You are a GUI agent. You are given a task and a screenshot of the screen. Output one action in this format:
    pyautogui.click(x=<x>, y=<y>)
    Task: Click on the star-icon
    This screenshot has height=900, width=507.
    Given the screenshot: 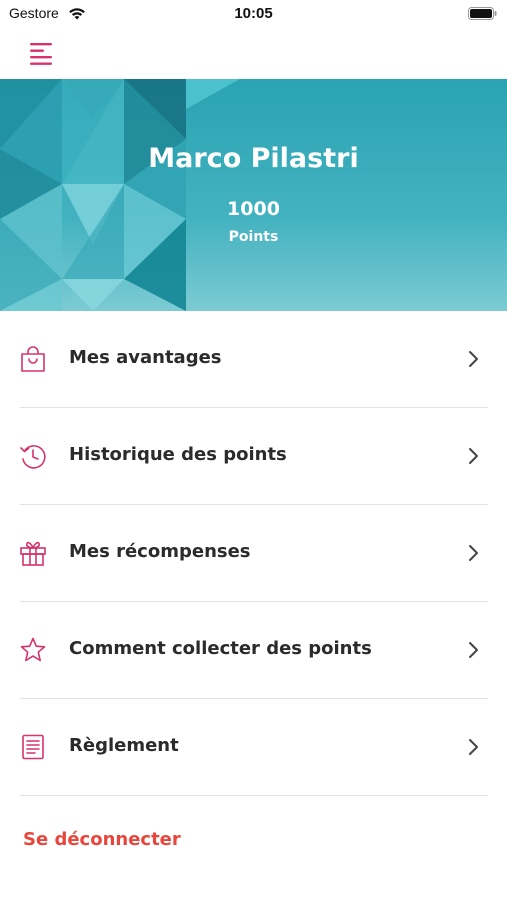 What is the action you would take?
    pyautogui.click(x=33, y=649)
    